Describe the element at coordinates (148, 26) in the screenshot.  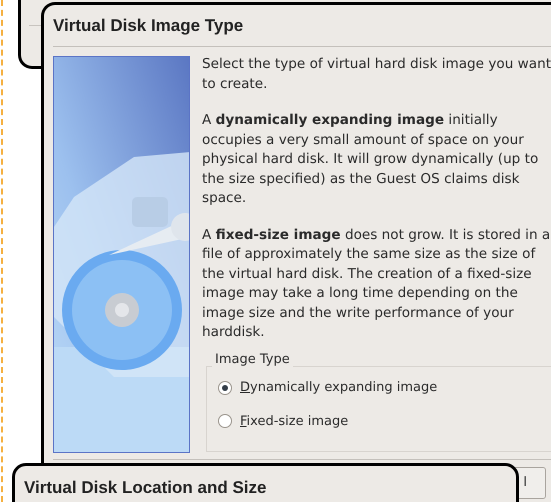
I see `dialog-title: Virtual Disk Image Type` at that location.